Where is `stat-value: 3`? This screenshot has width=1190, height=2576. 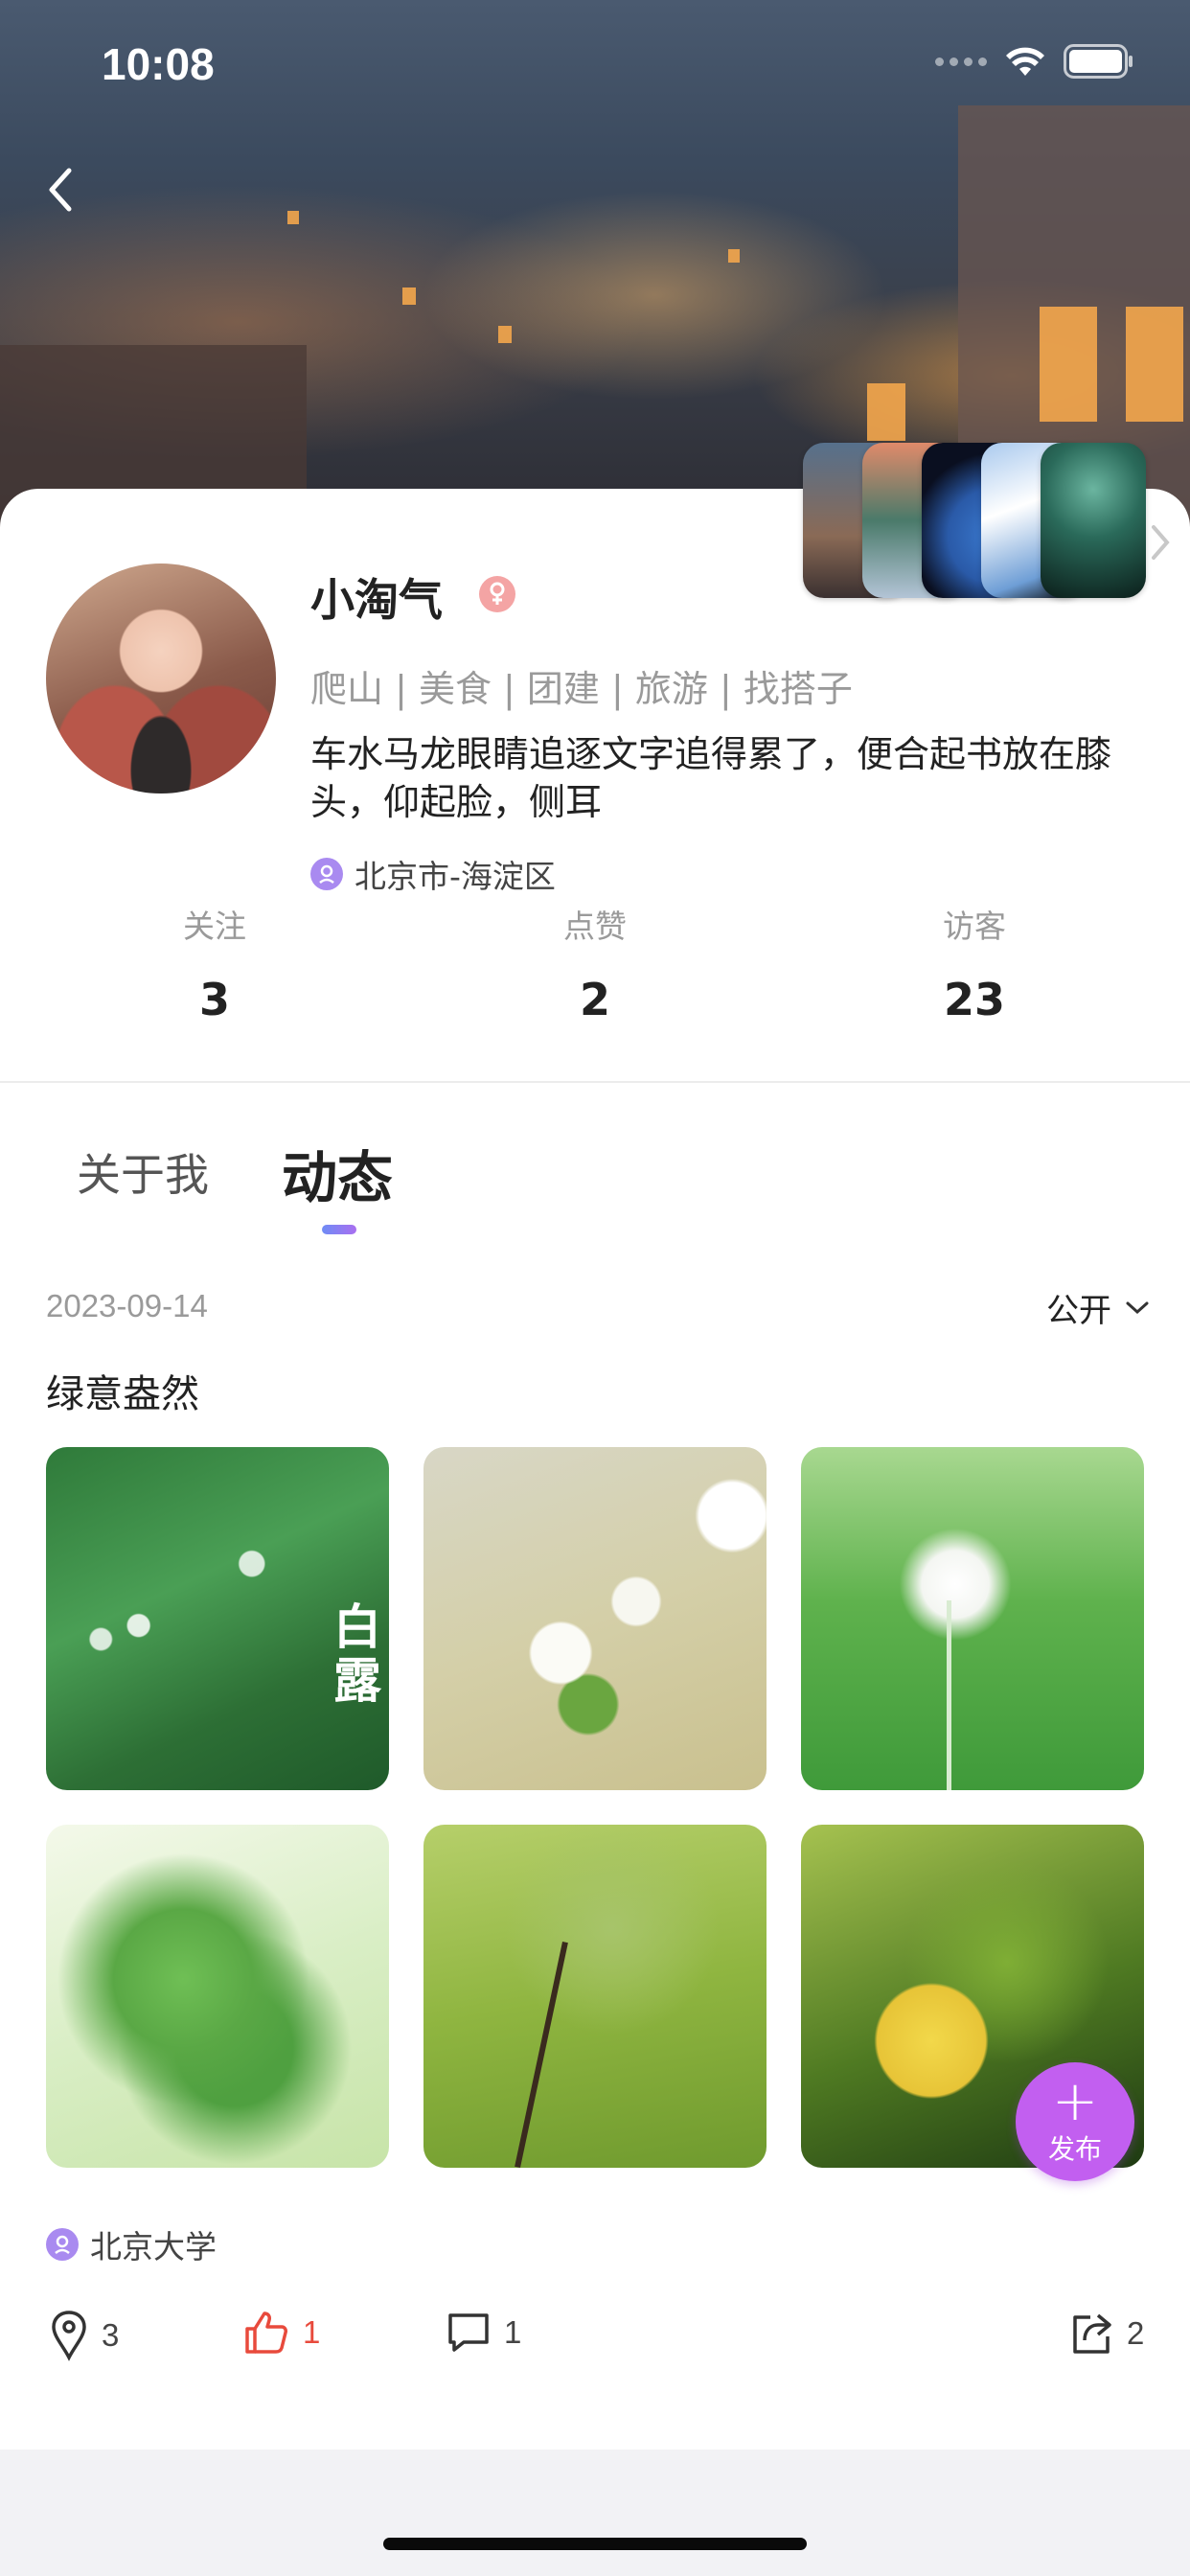
stat-value: 3 is located at coordinates (214, 1000).